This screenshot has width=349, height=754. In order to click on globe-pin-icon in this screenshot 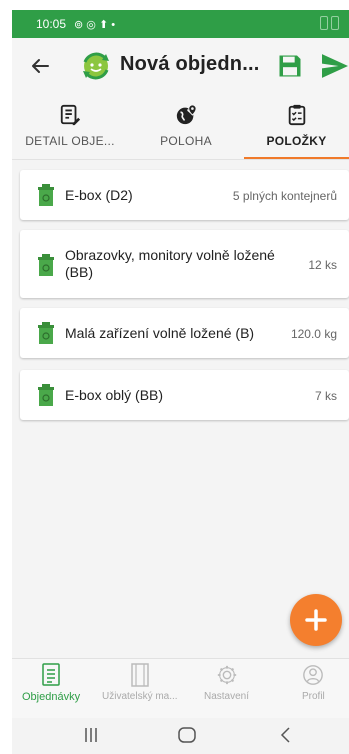, I will do `click(186, 114)`.